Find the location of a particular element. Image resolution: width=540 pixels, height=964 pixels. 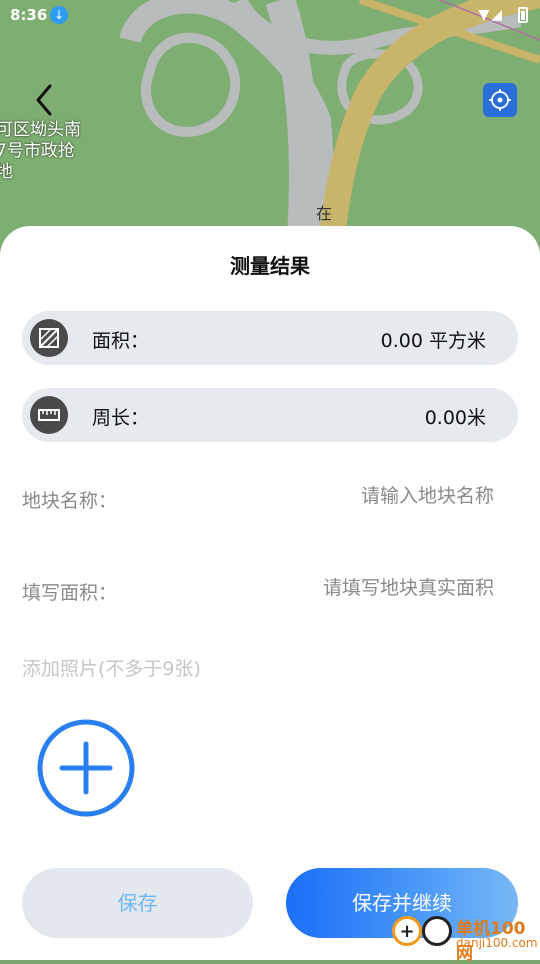

perimeter-row: 周长： 0.00米 is located at coordinates (270, 415).